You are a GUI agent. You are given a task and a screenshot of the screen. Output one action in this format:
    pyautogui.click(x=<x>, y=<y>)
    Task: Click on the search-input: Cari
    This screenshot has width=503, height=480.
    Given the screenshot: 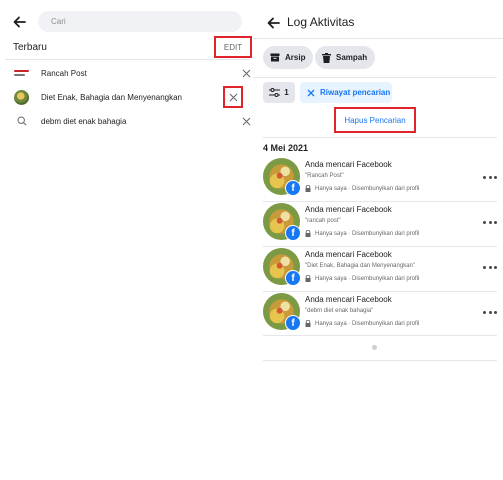 What is the action you would take?
    pyautogui.click(x=140, y=21)
    